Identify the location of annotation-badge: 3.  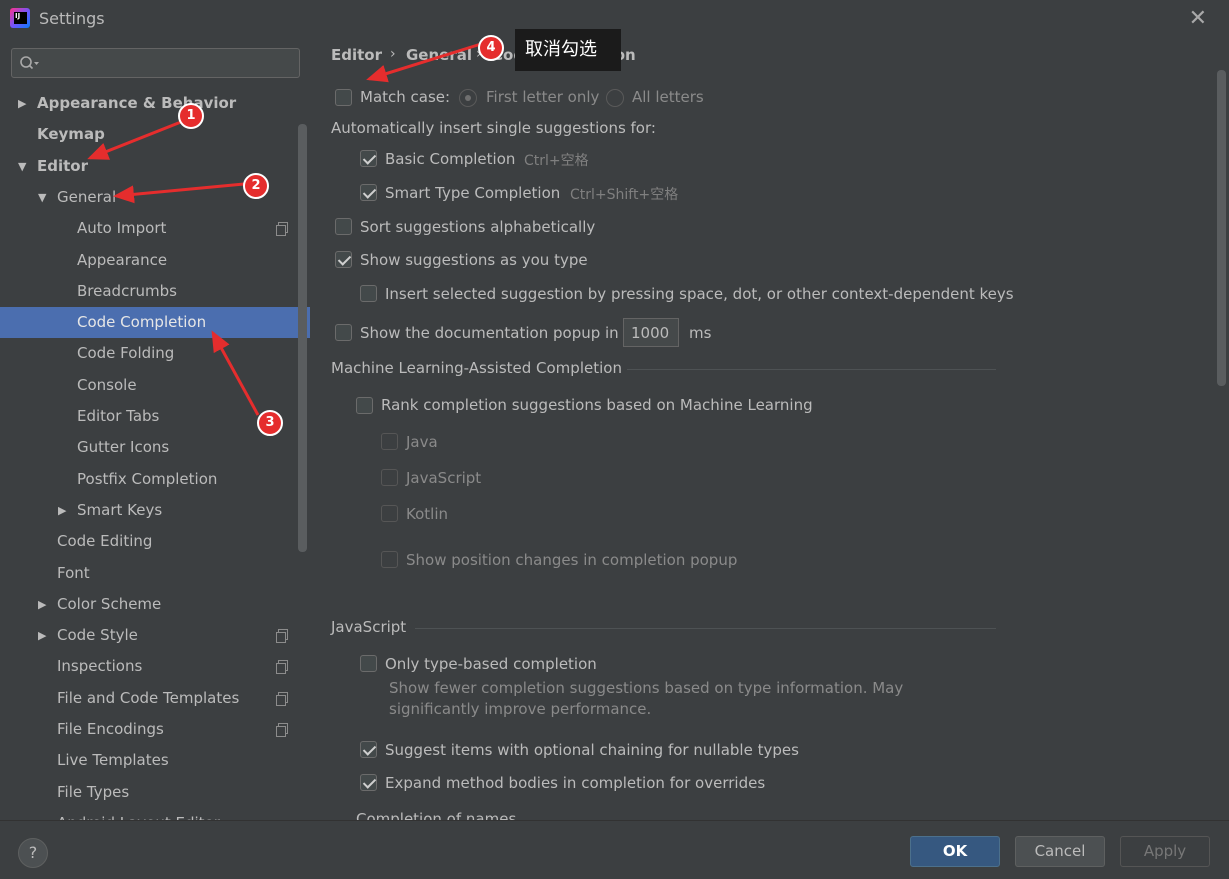
(270, 423).